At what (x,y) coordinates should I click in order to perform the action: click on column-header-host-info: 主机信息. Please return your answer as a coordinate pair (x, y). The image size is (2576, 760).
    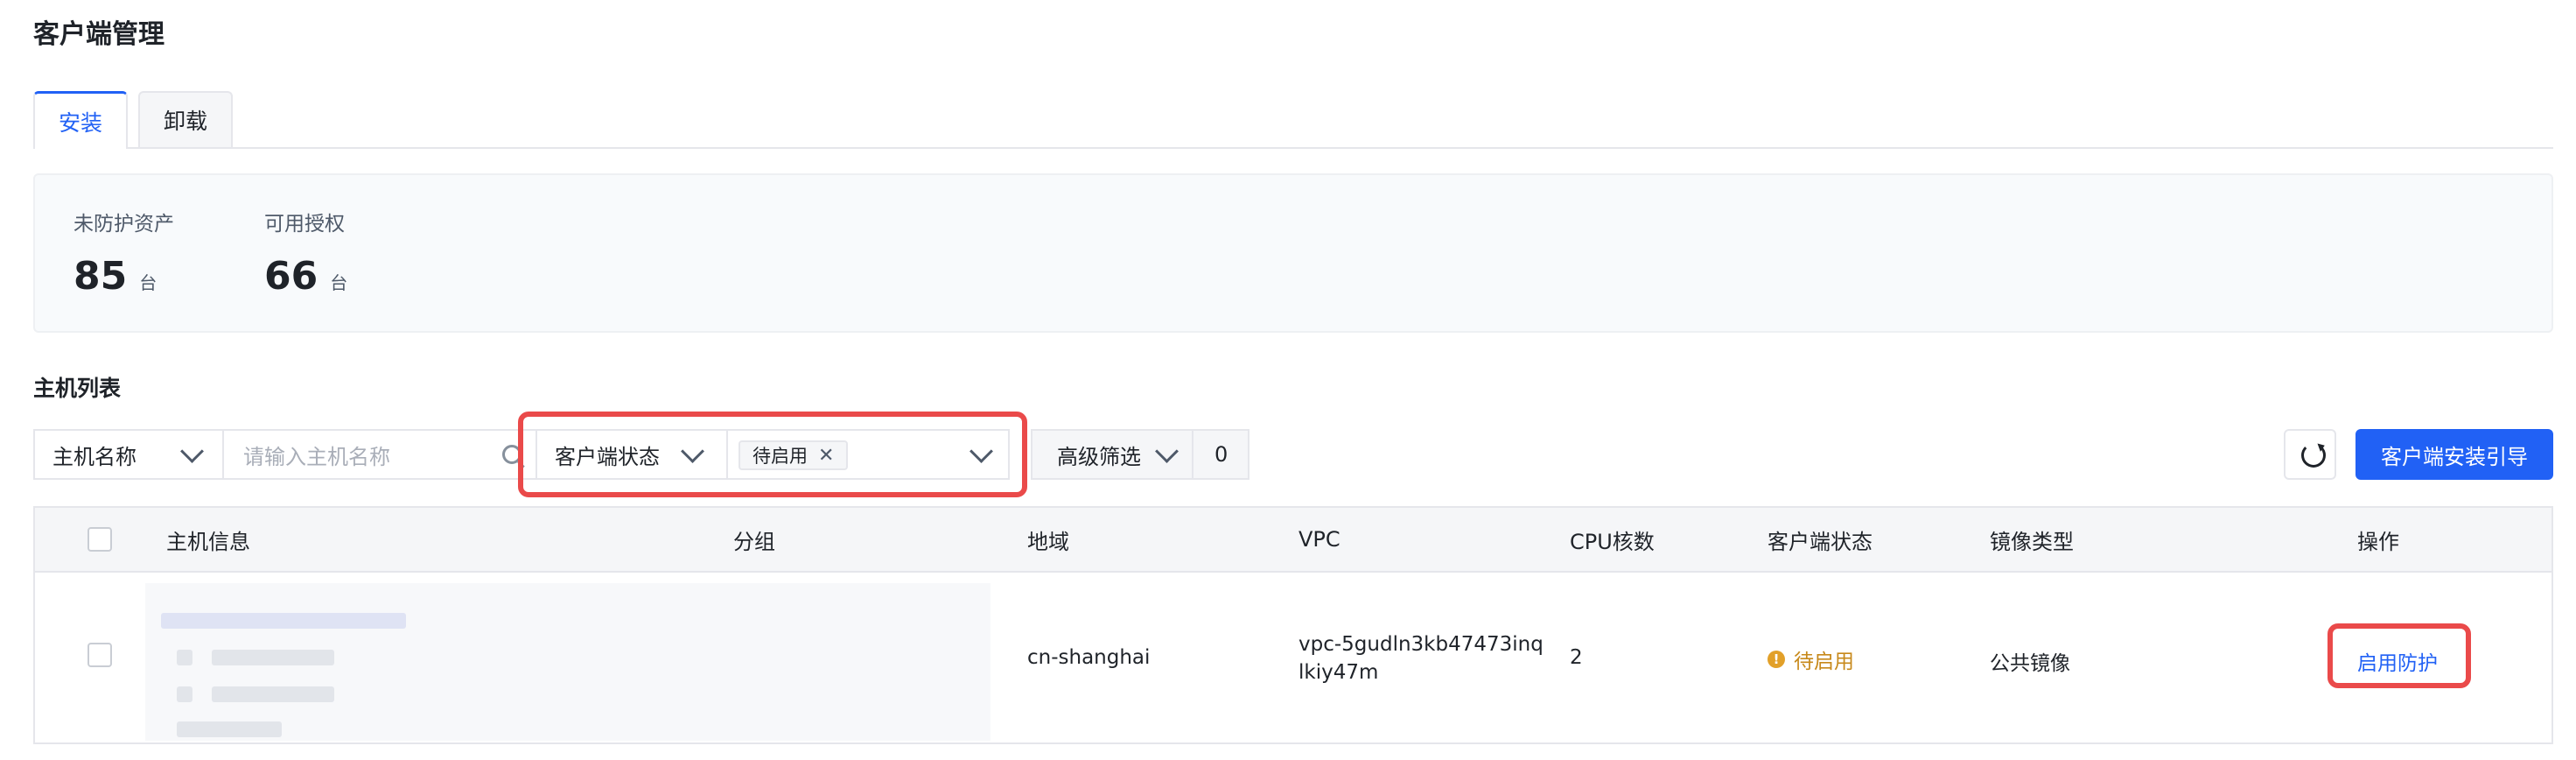
    Looking at the image, I should click on (208, 541).